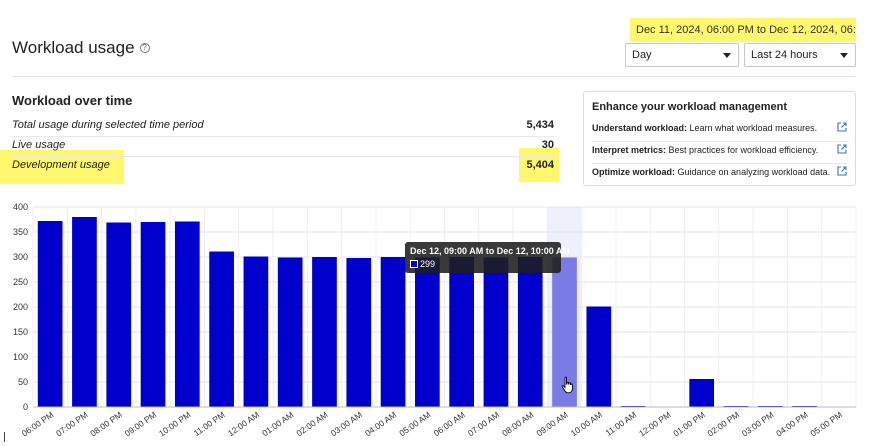 This screenshot has height=446, width=879. Describe the element at coordinates (792, 423) in the screenshot. I see `x-tick-label: 04:00 PM` at that location.